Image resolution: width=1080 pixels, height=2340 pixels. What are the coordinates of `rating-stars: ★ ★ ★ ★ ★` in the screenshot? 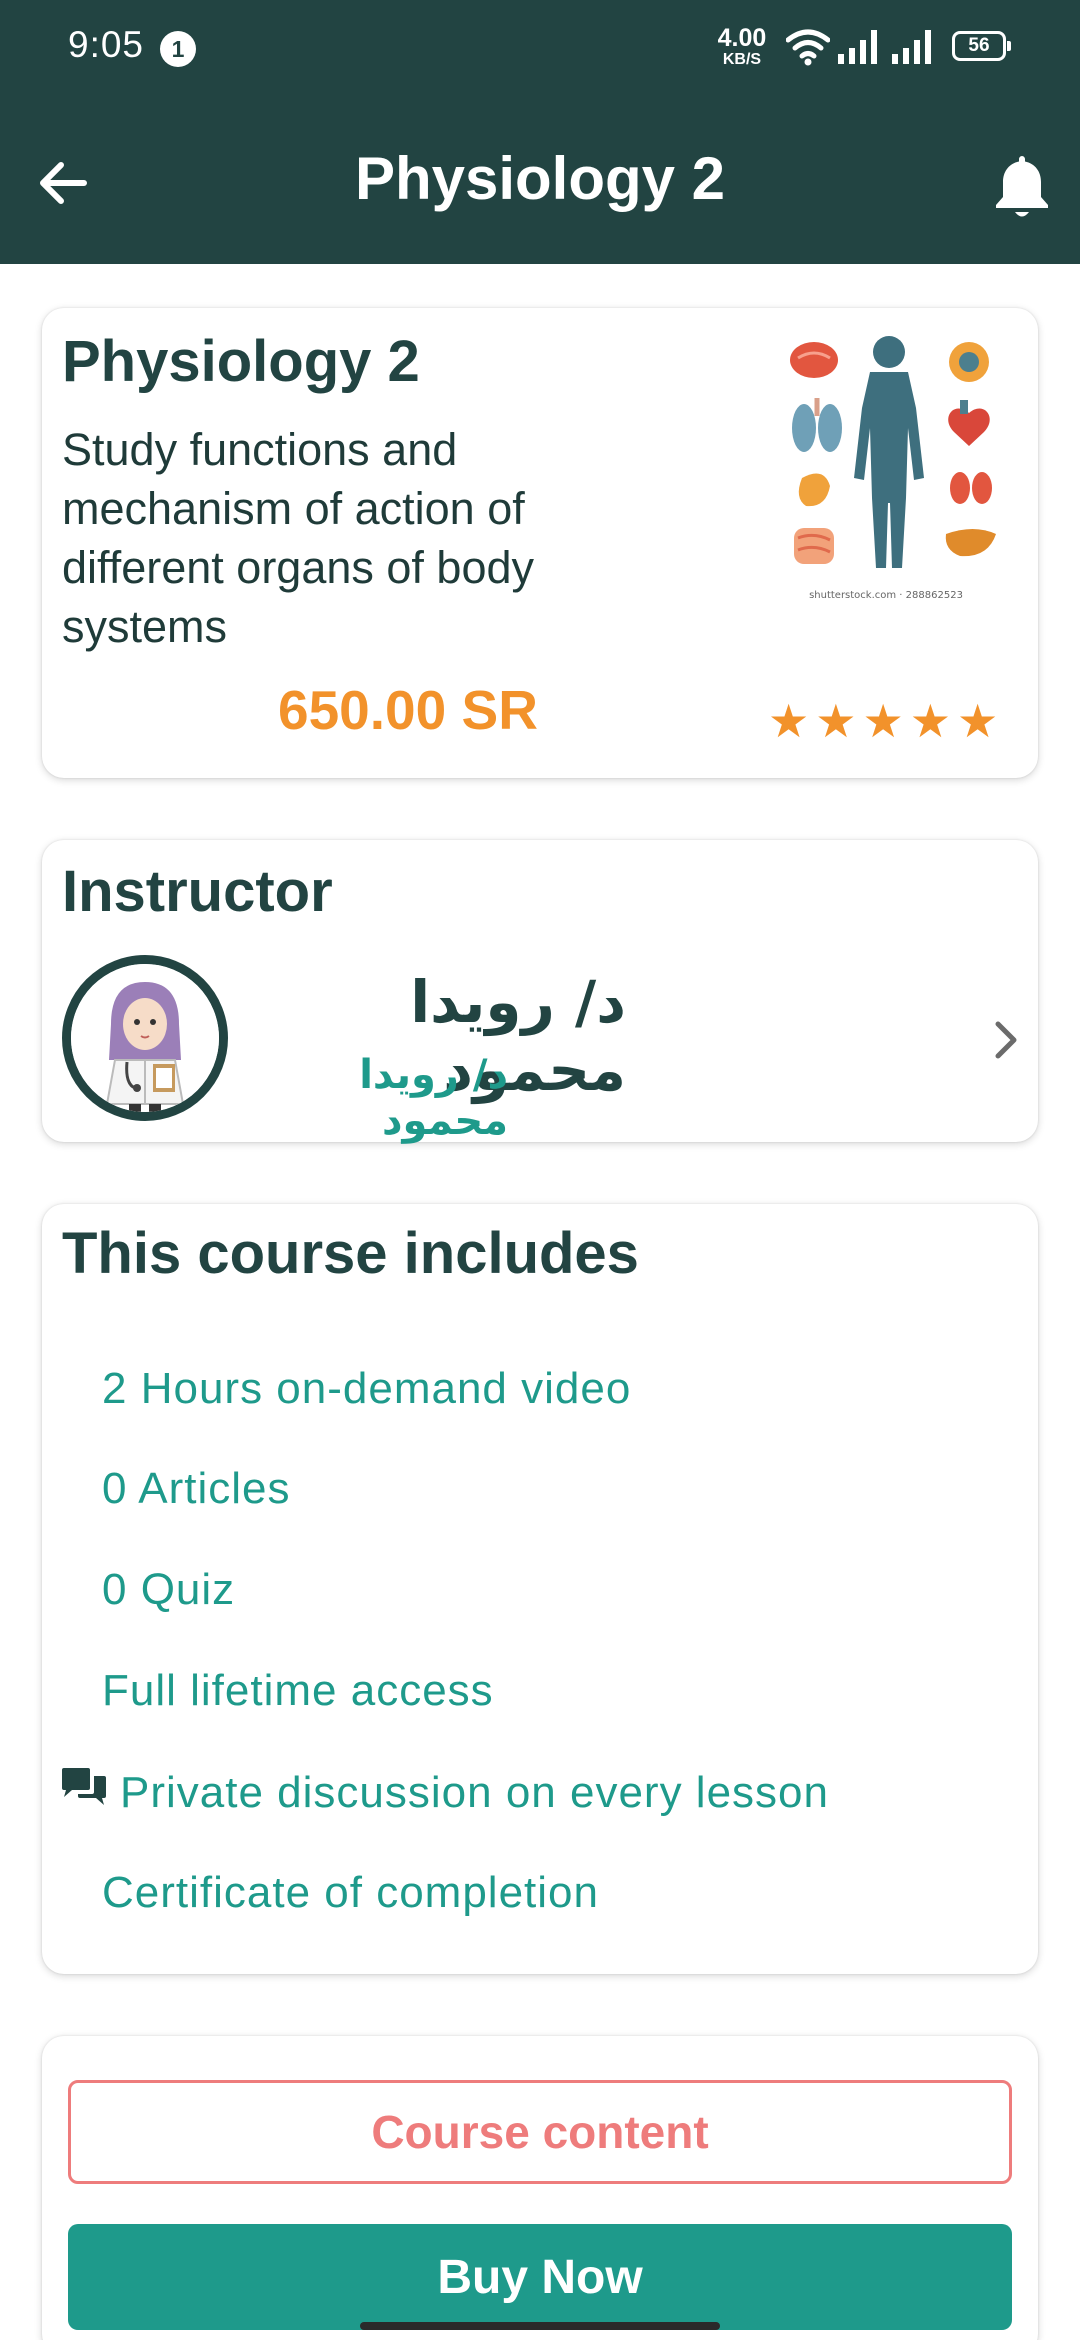 It's located at (883, 721).